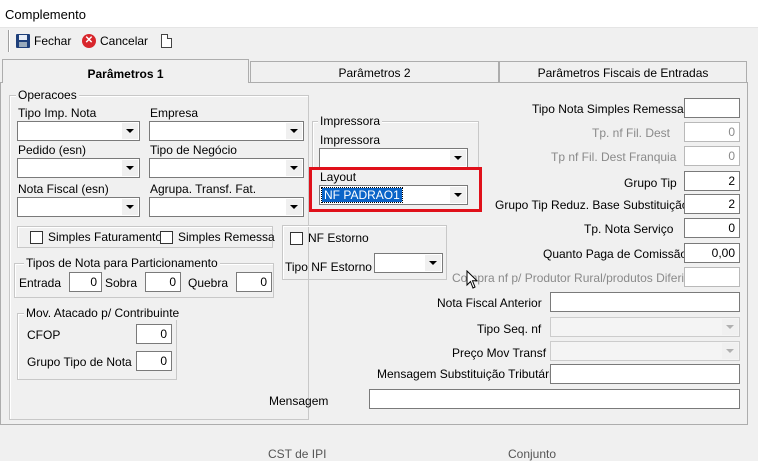 The width and height of the screenshot is (758, 461). Describe the element at coordinates (9, 41) in the screenshot. I see `toolbar-grip` at that location.